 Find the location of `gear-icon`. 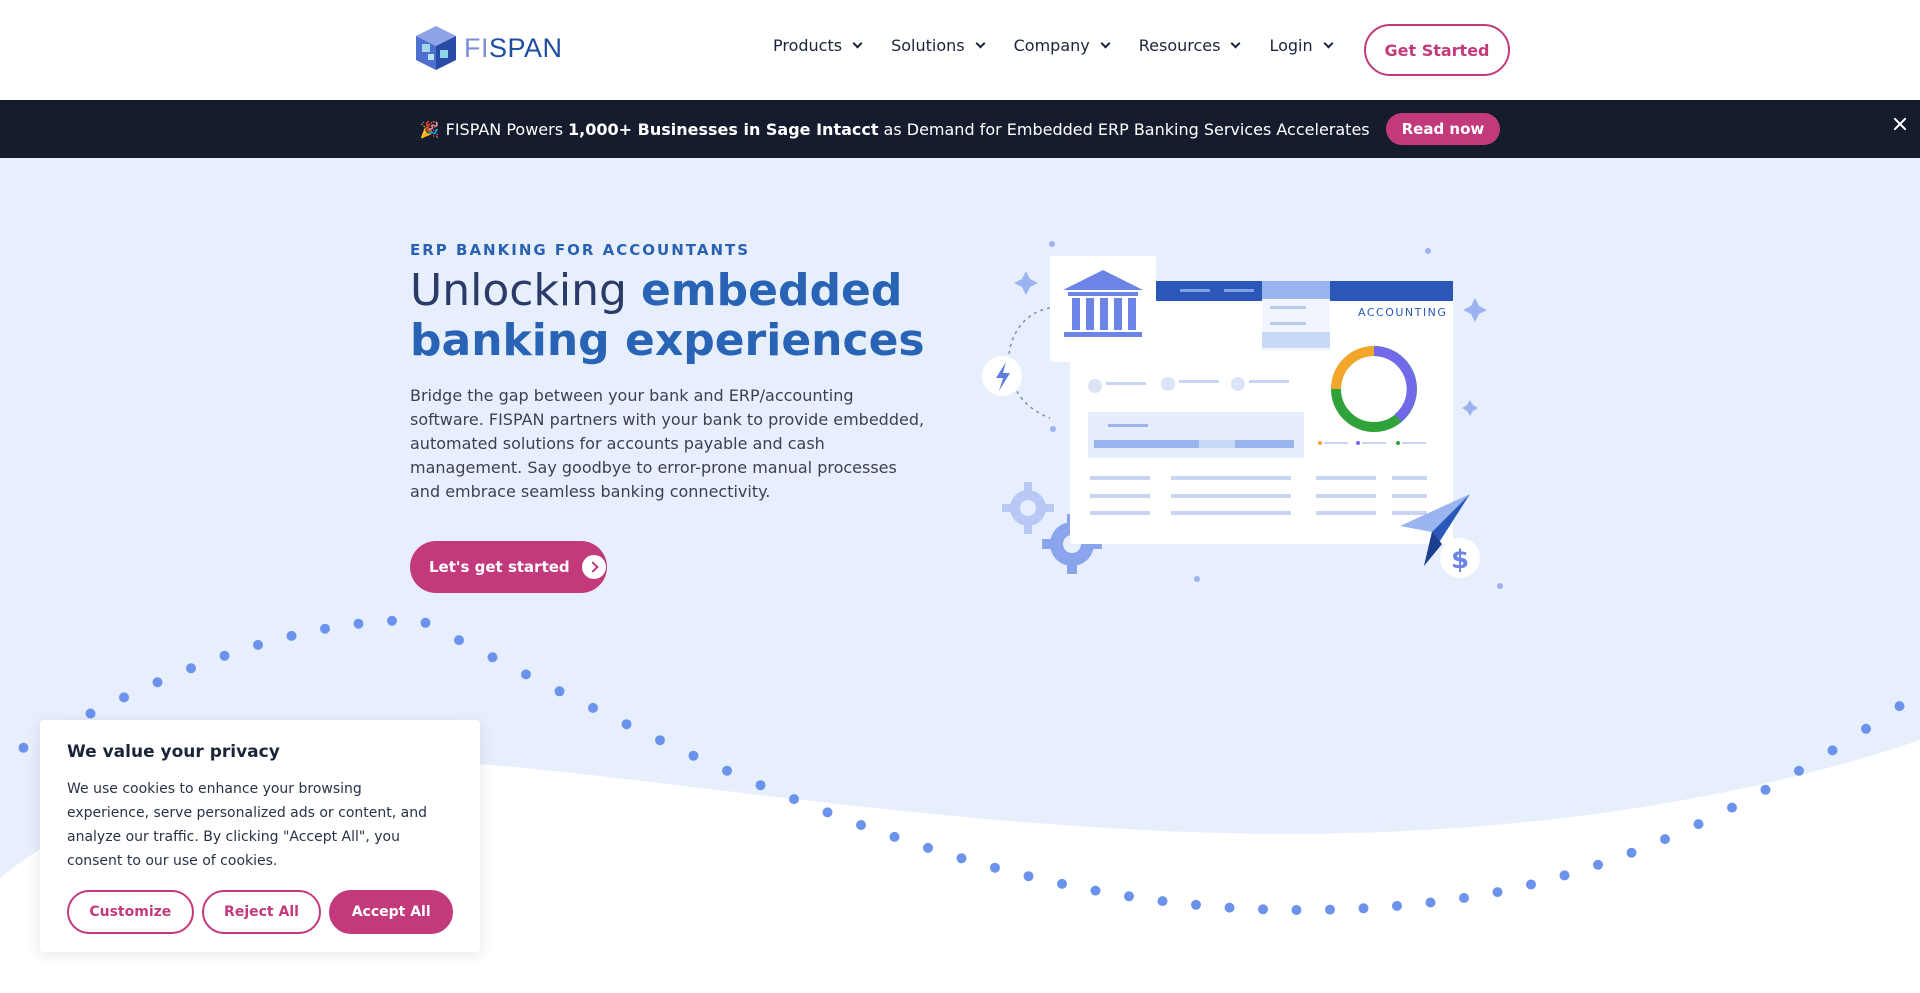

gear-icon is located at coordinates (1028, 508).